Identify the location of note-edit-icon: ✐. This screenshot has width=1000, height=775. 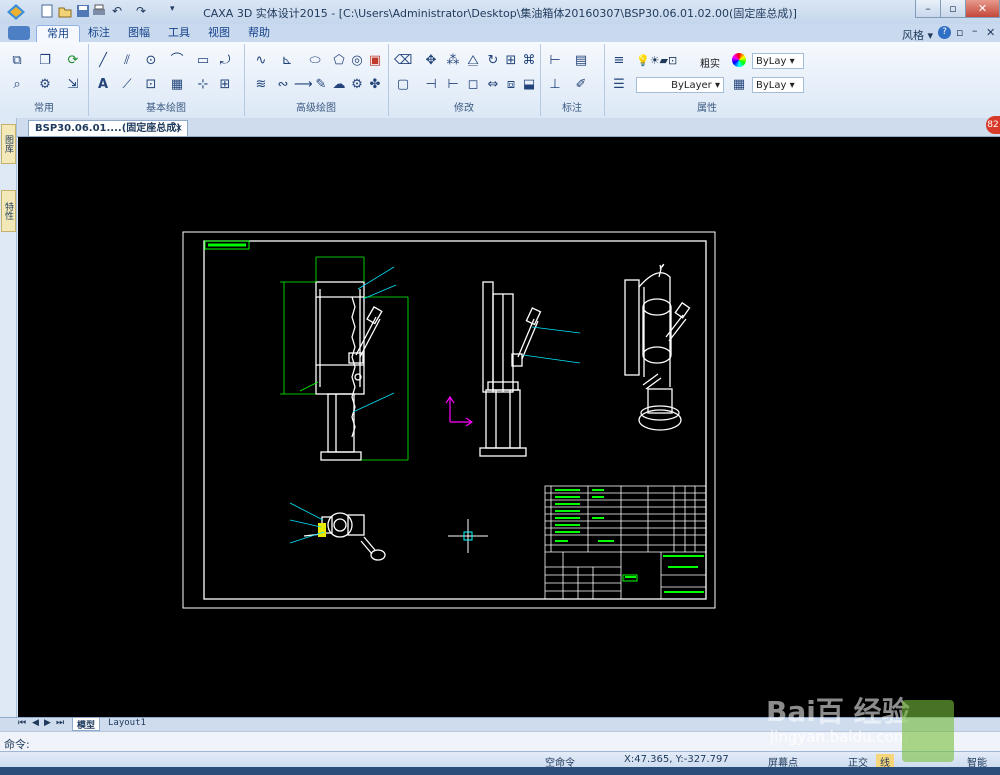
(581, 85).